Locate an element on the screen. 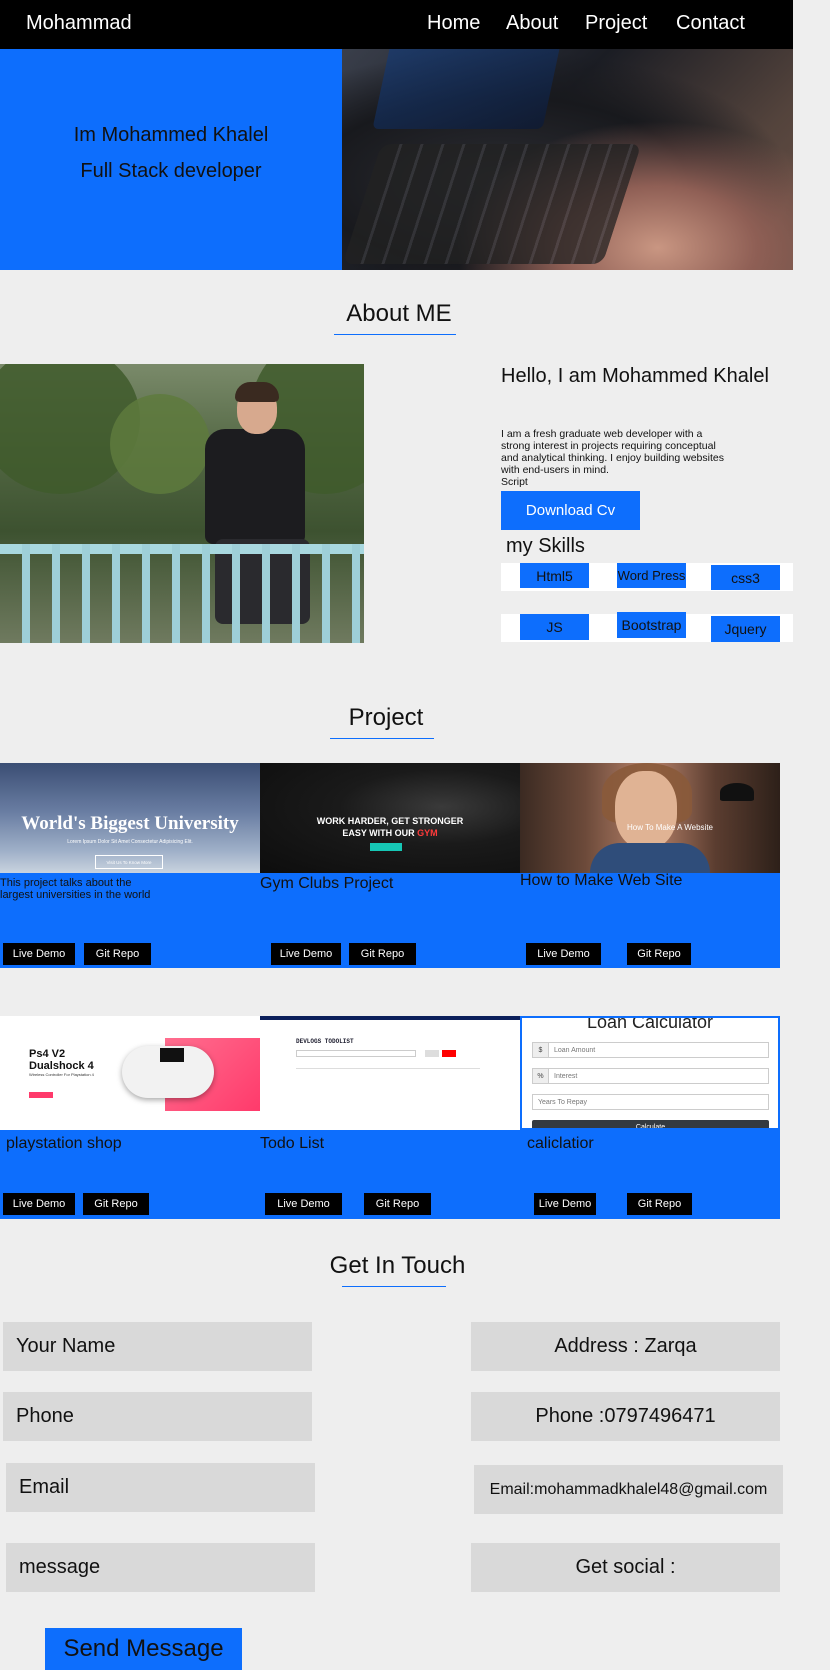 Image resolution: width=830 pixels, height=1670 pixels. photo-person-body is located at coordinates (255, 486).